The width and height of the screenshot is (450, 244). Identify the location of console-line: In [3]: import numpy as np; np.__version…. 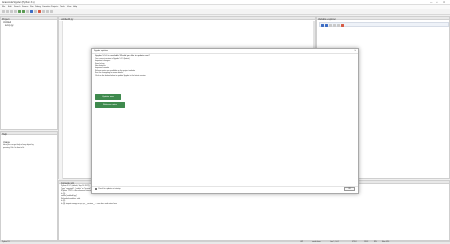
(89, 203).